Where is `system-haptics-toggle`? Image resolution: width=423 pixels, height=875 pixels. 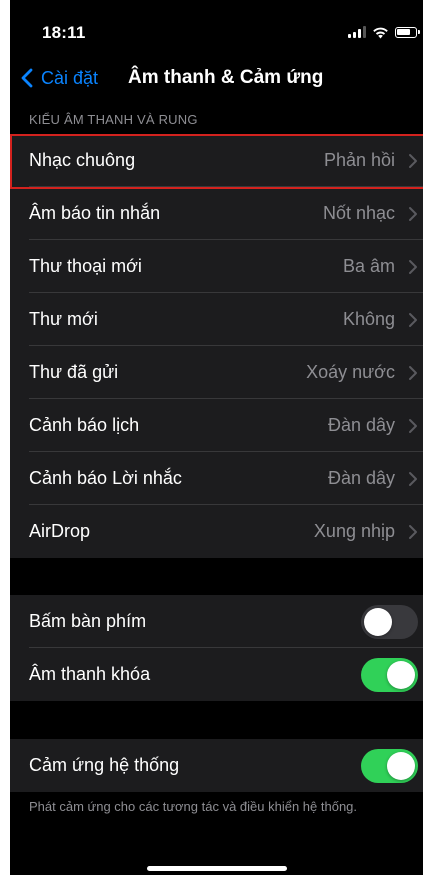 system-haptics-toggle is located at coordinates (389, 765).